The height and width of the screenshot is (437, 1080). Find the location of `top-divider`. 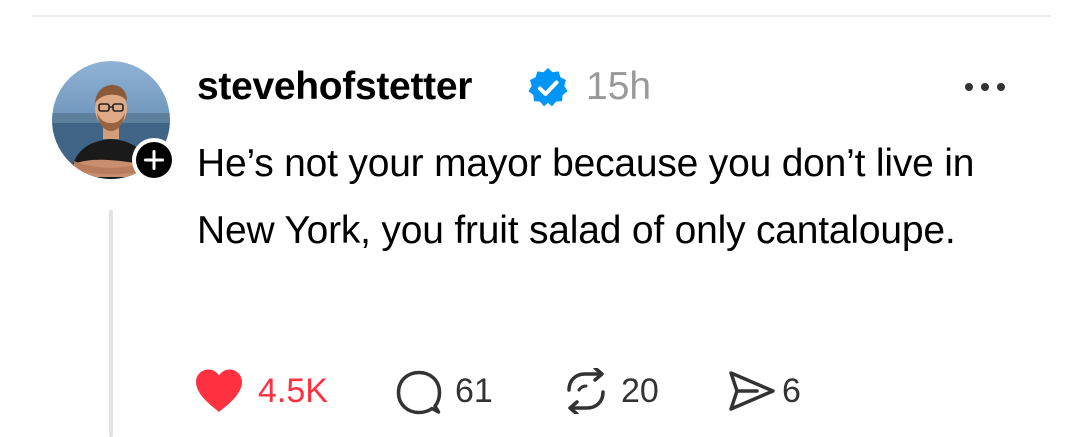

top-divider is located at coordinates (541, 16).